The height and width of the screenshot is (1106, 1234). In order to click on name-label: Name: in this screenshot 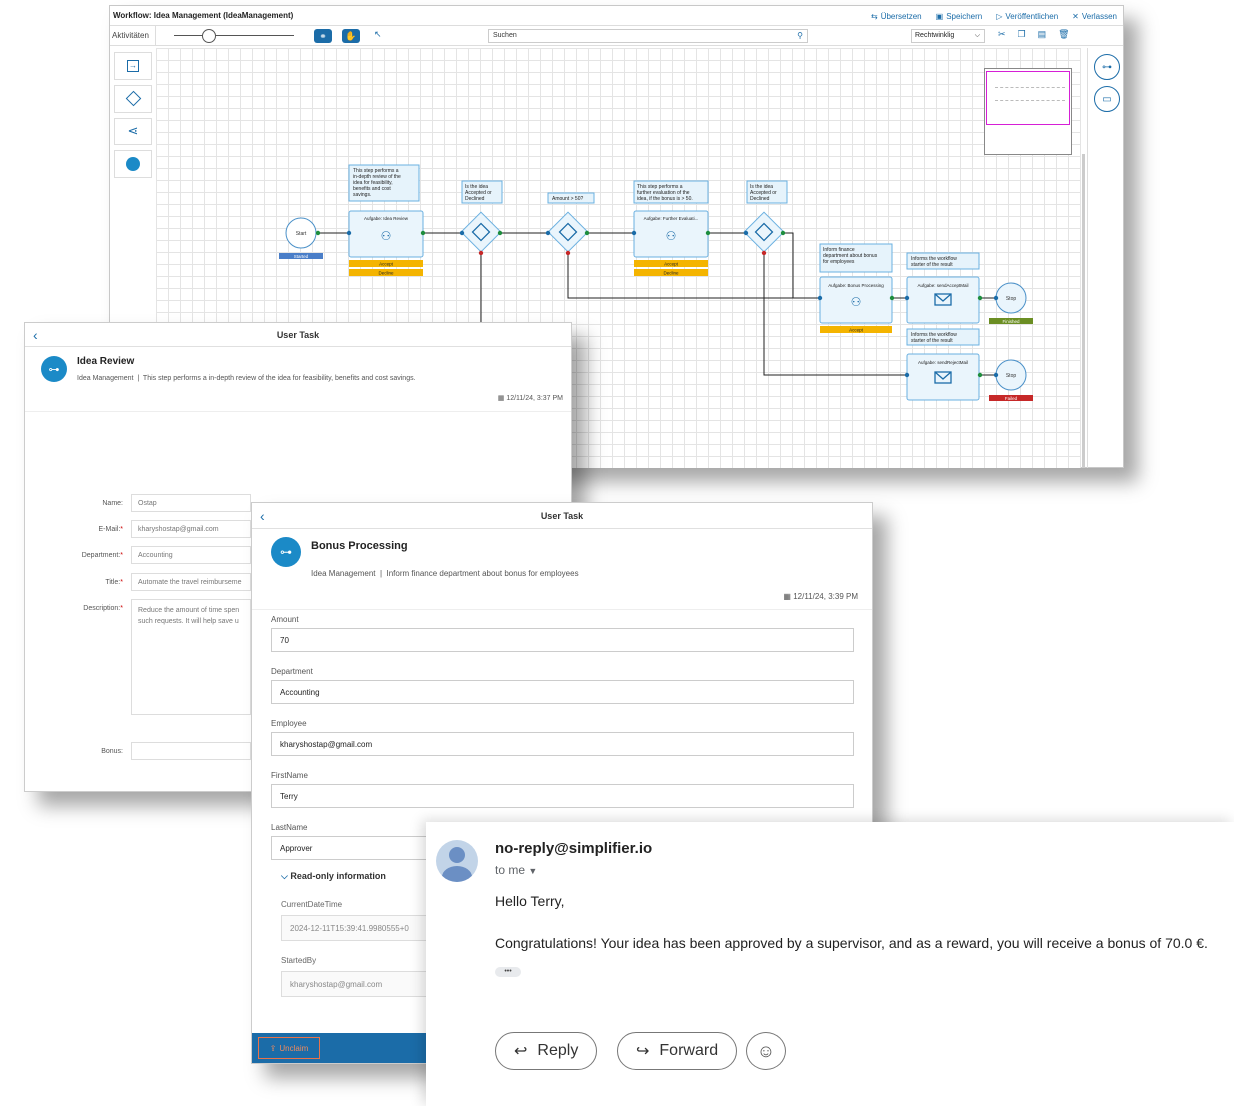, I will do `click(112, 503)`.